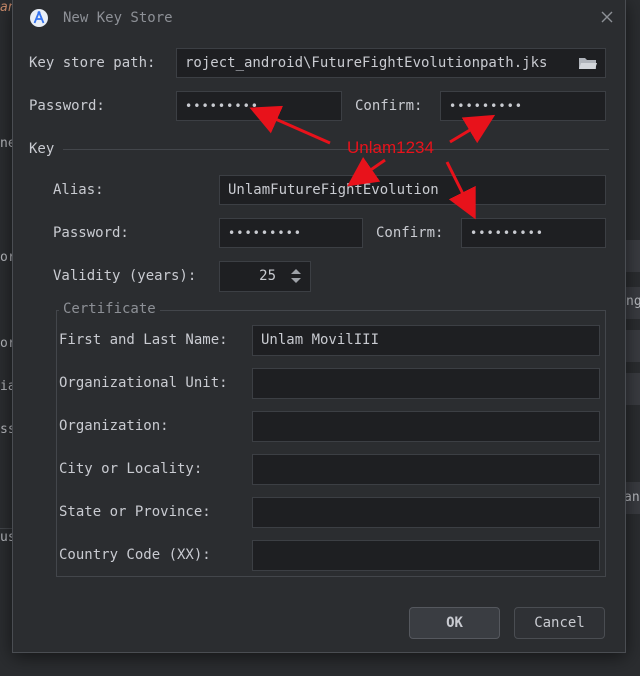 The width and height of the screenshot is (640, 676). I want to click on keystore-password-field: •••••••••, so click(259, 106).